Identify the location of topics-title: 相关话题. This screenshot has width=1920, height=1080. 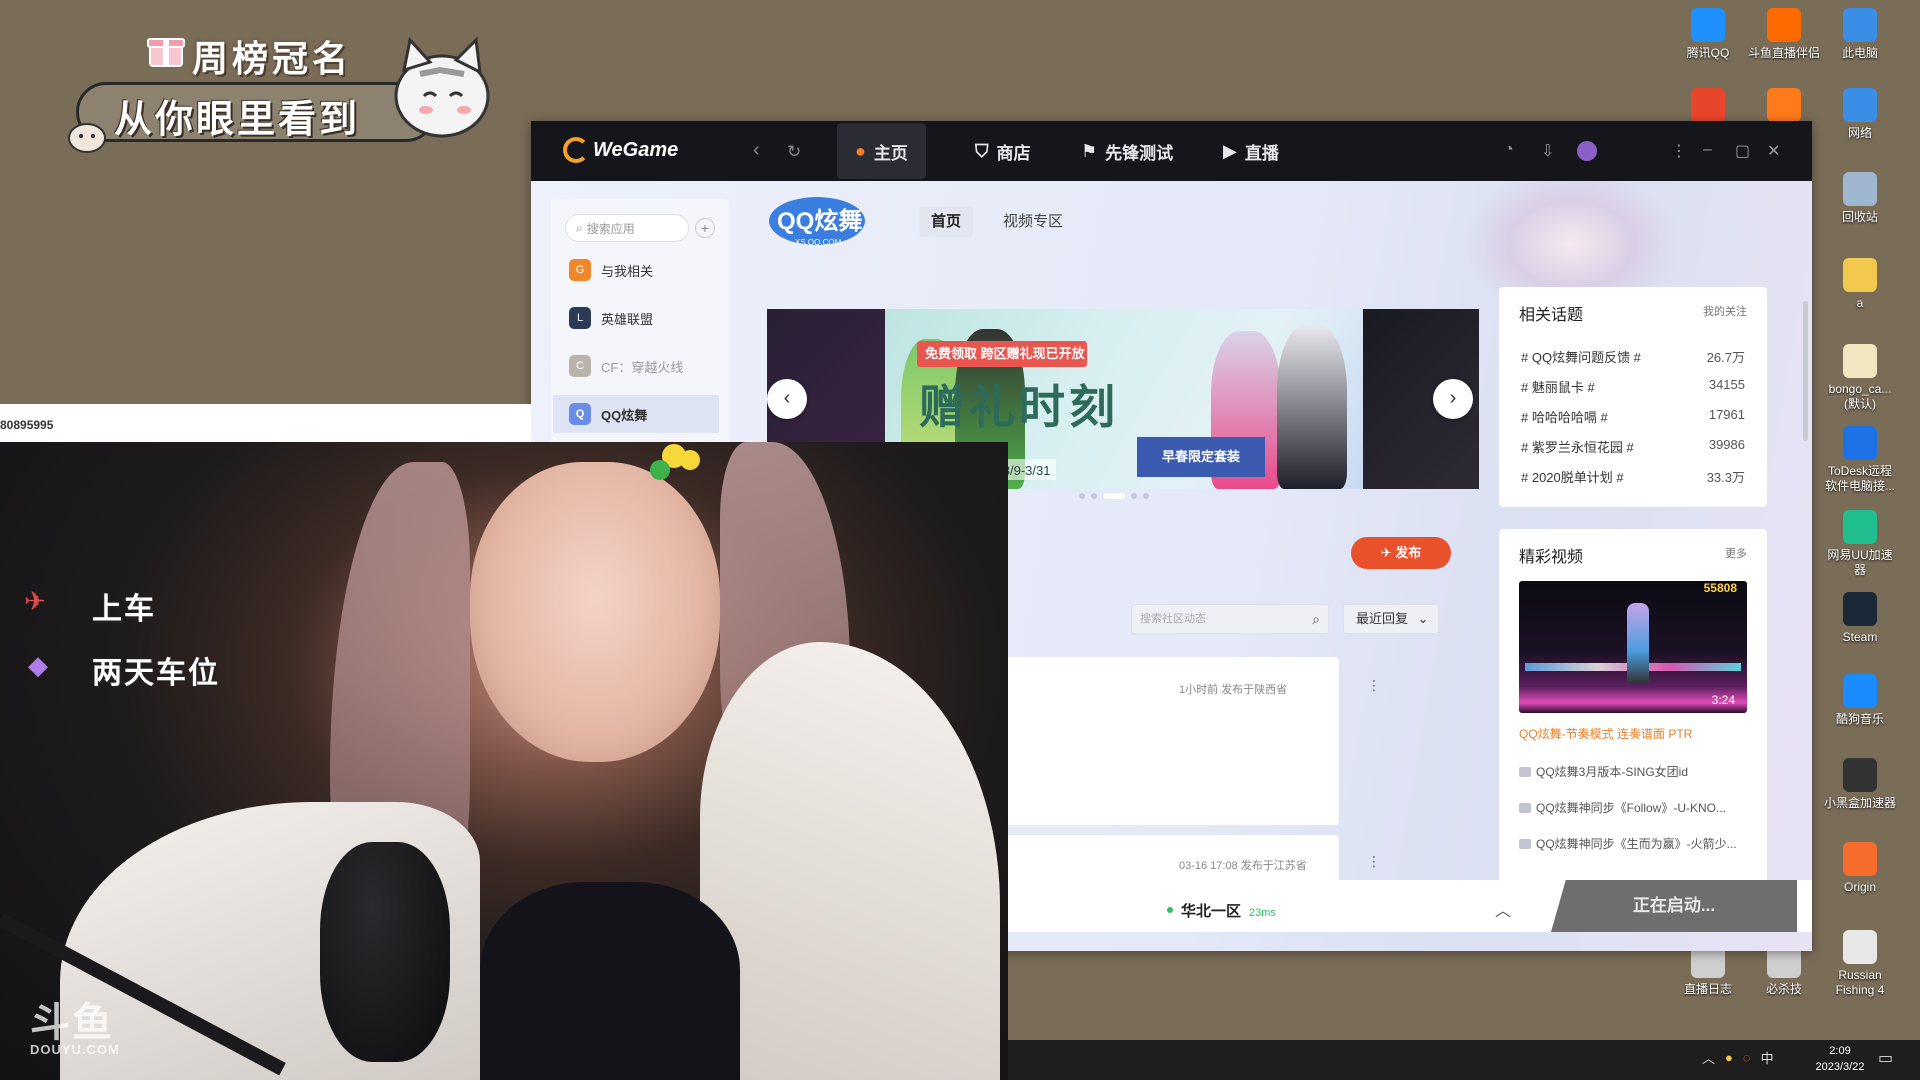
(1551, 315).